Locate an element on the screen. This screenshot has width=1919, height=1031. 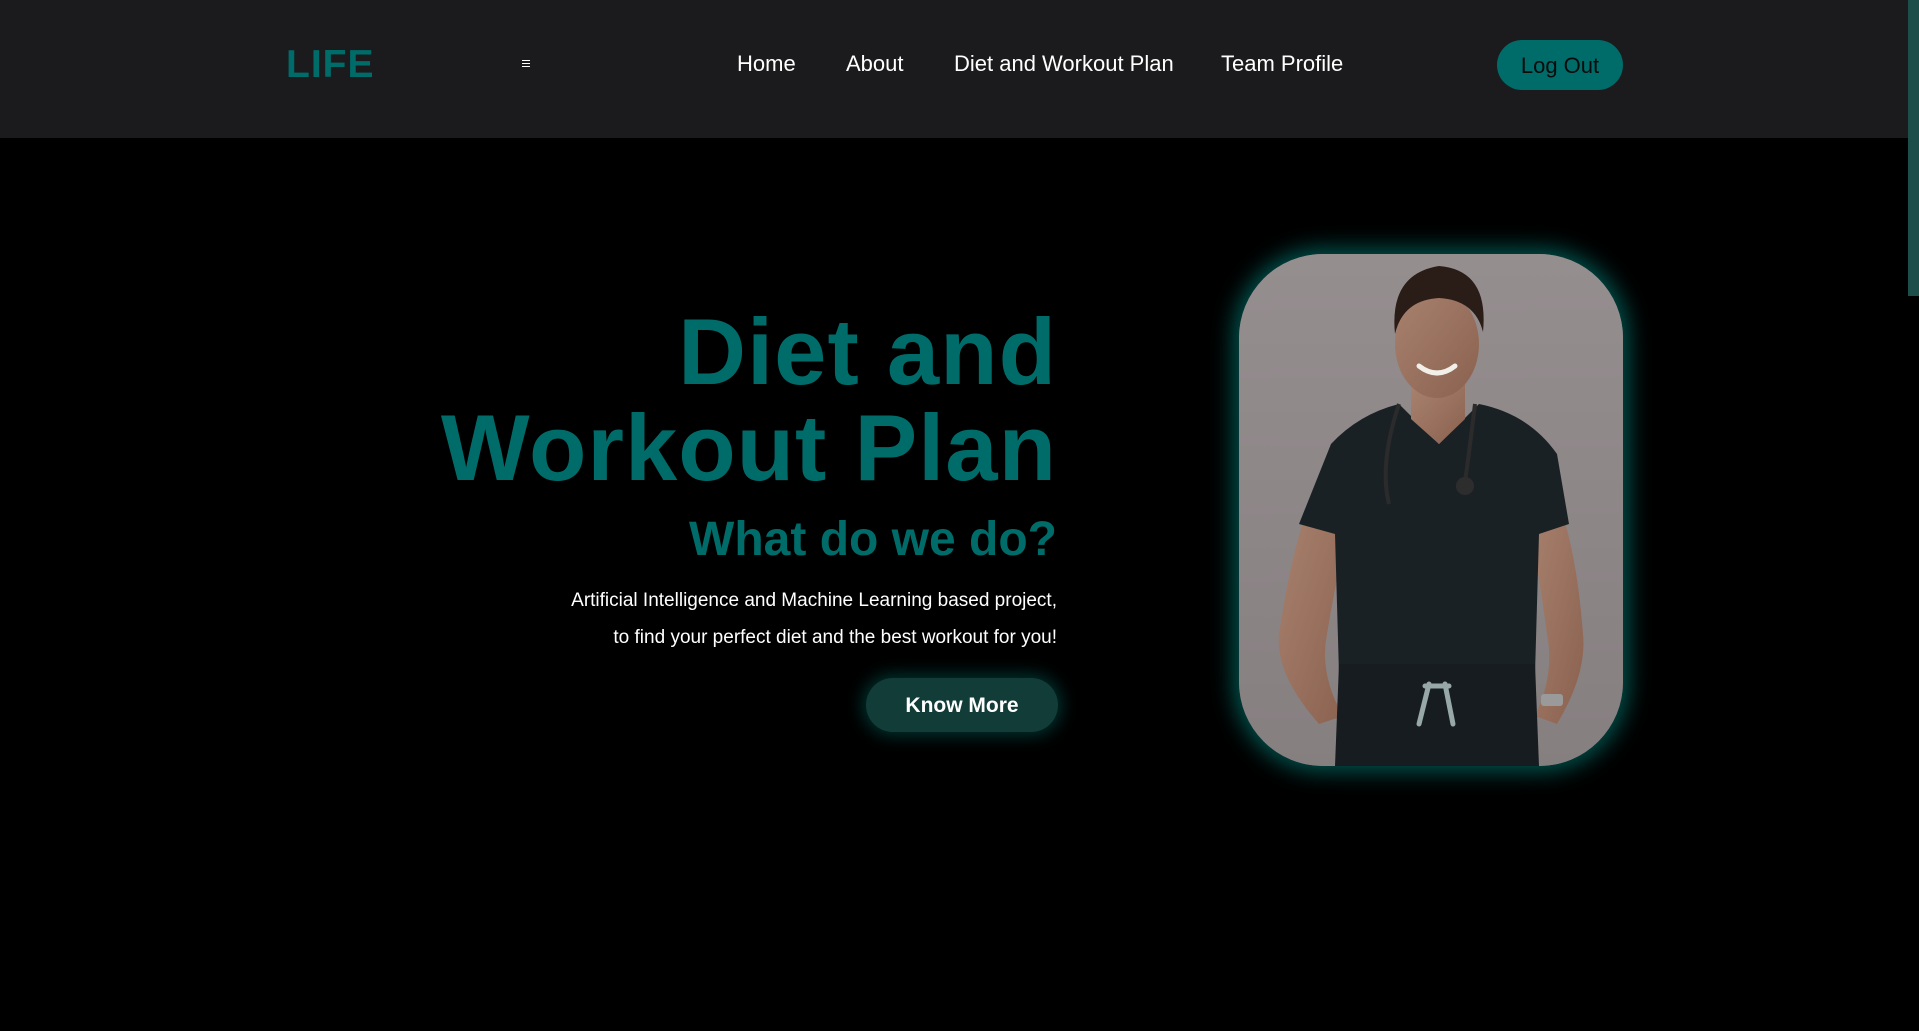
hero-title-line1: Diet and is located at coordinates (867, 351).